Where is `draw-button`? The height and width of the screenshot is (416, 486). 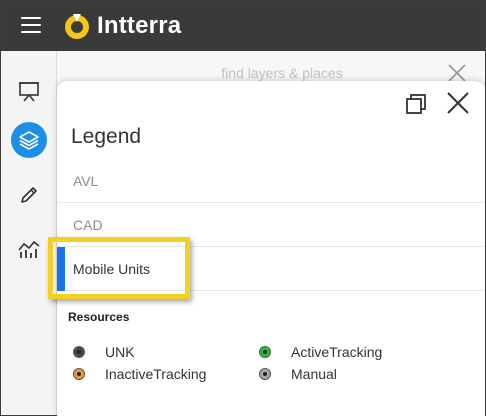
draw-button is located at coordinates (29, 195).